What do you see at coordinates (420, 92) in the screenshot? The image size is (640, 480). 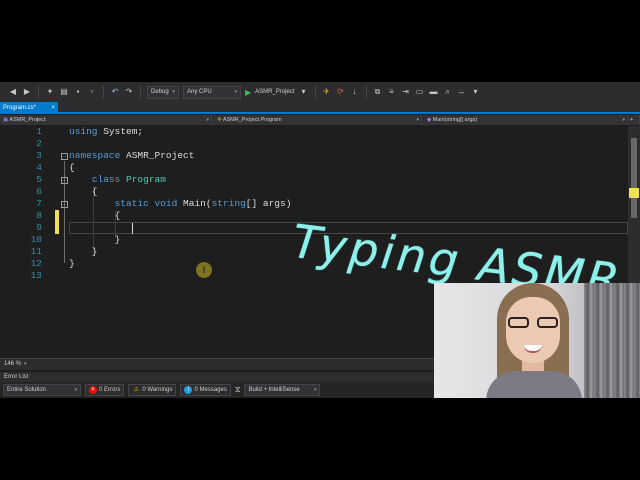 I see `comment-icon: ▭` at bounding box center [420, 92].